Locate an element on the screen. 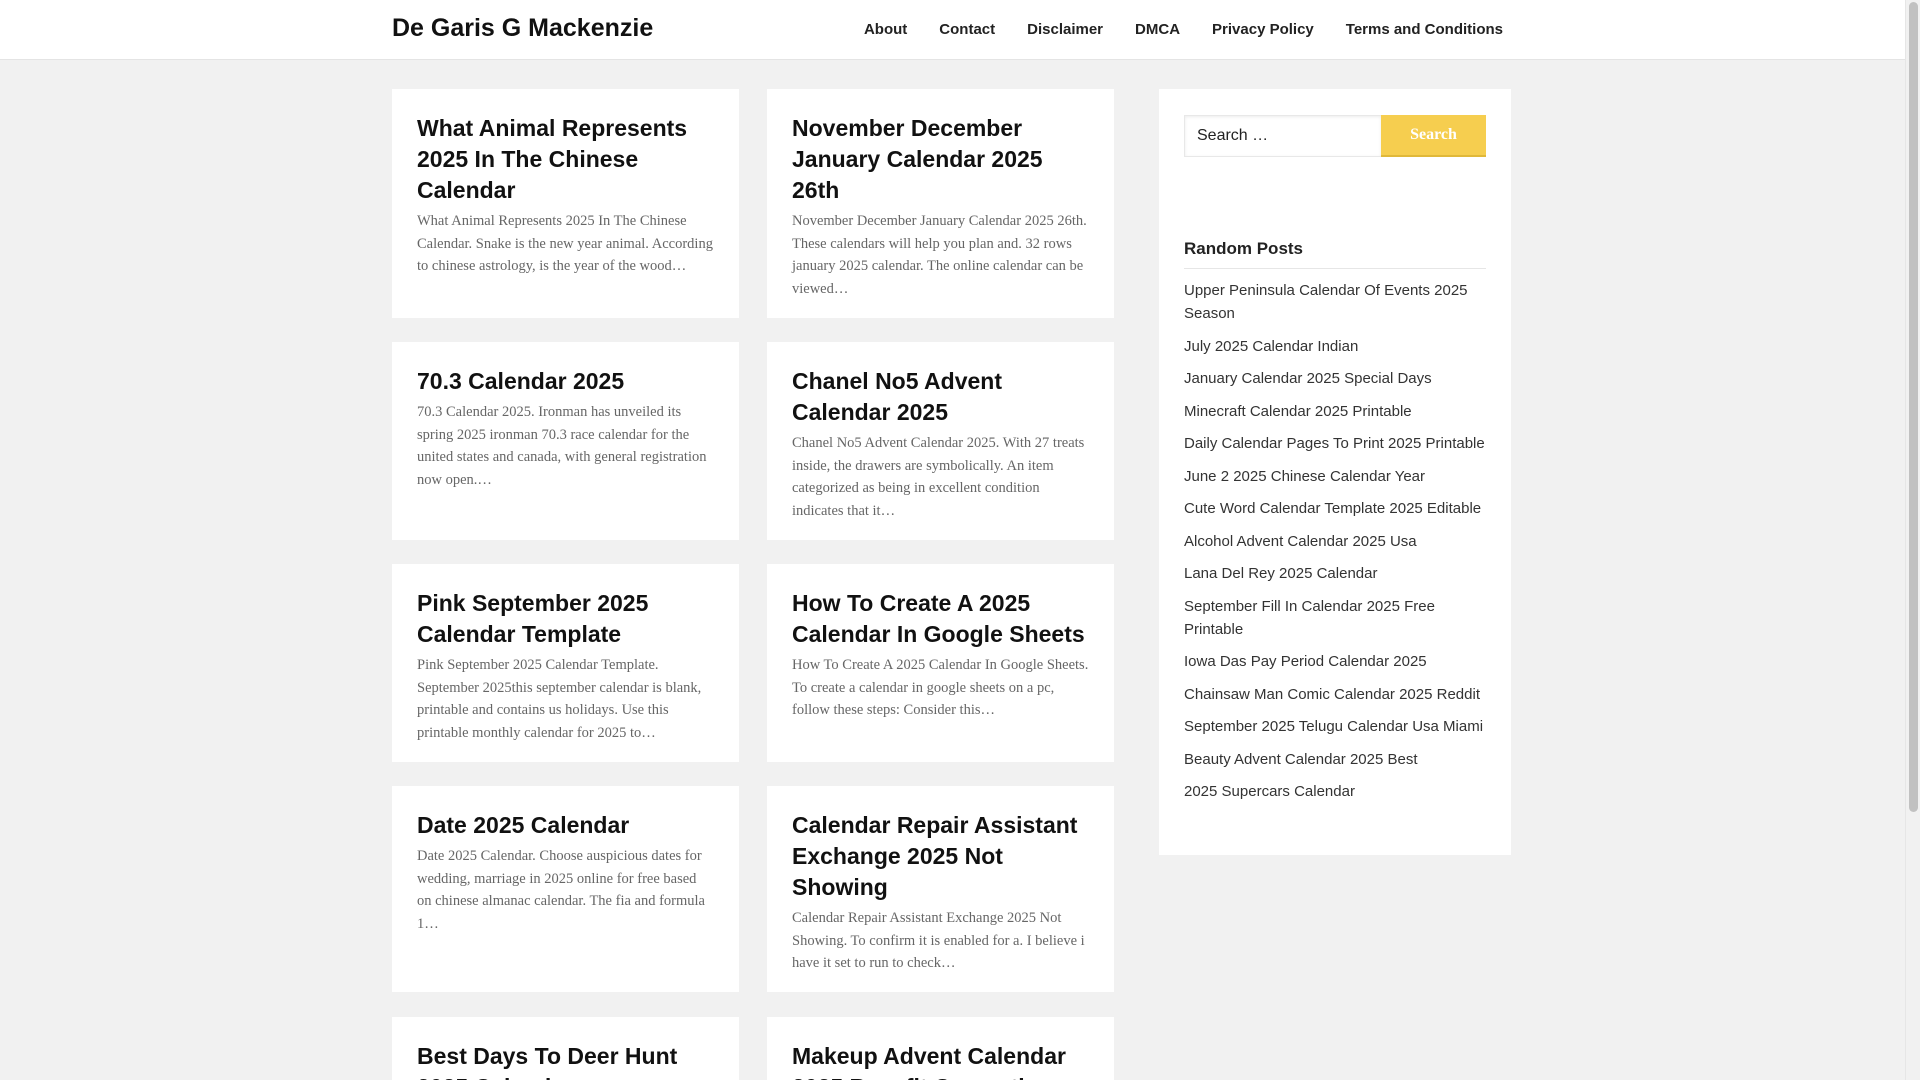 Image resolution: width=1920 pixels, height=1080 pixels. list-item: July 2025 Calendar Indian is located at coordinates (1335, 346).